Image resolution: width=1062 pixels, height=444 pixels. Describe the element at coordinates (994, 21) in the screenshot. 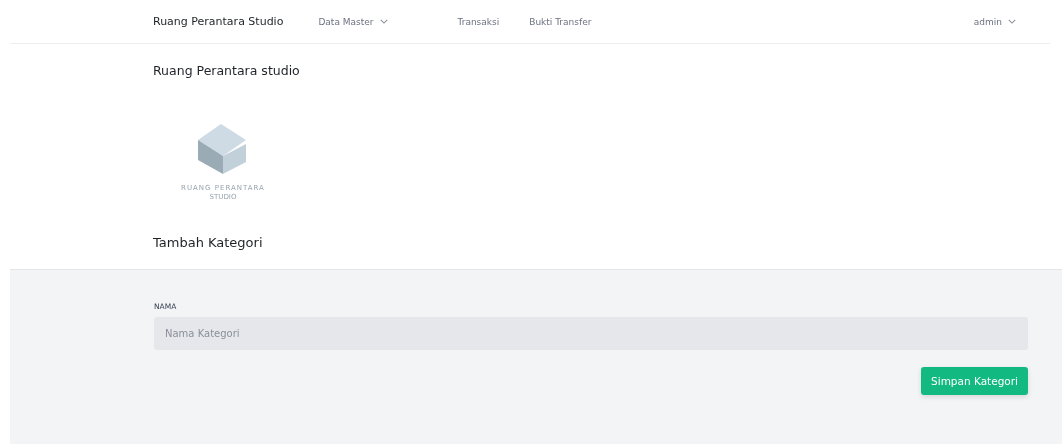

I see `user-menu: admin` at that location.